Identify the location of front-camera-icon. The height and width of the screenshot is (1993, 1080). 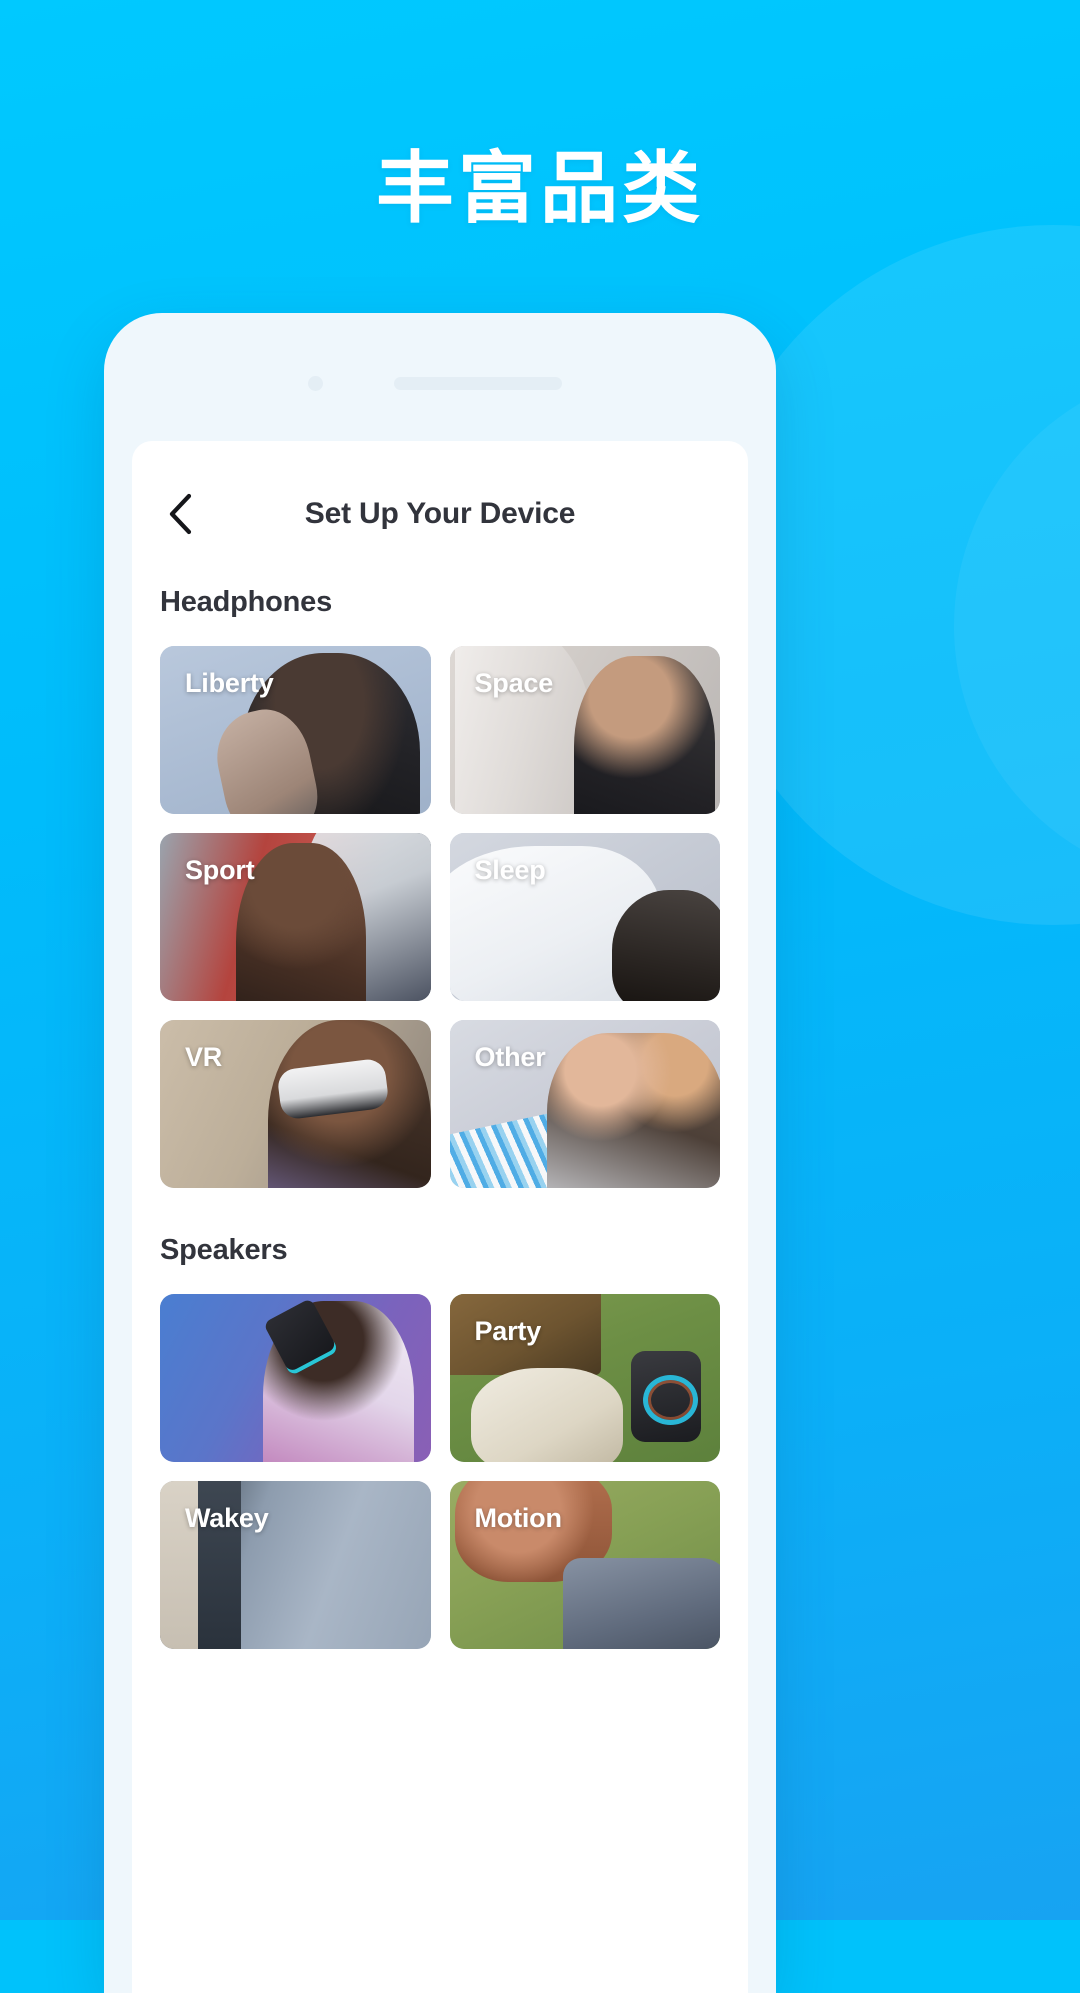
(315, 383).